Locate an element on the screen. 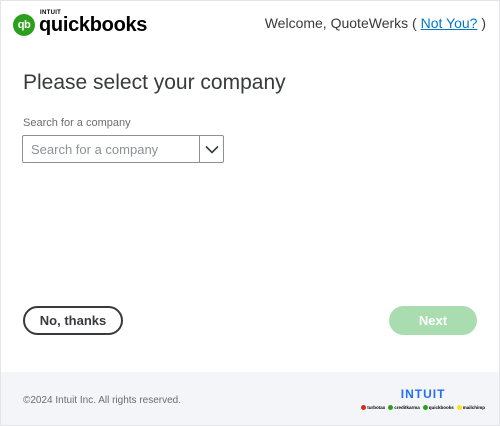 This screenshot has height=426, width=500. search-label: Search for a company is located at coordinates (77, 123).